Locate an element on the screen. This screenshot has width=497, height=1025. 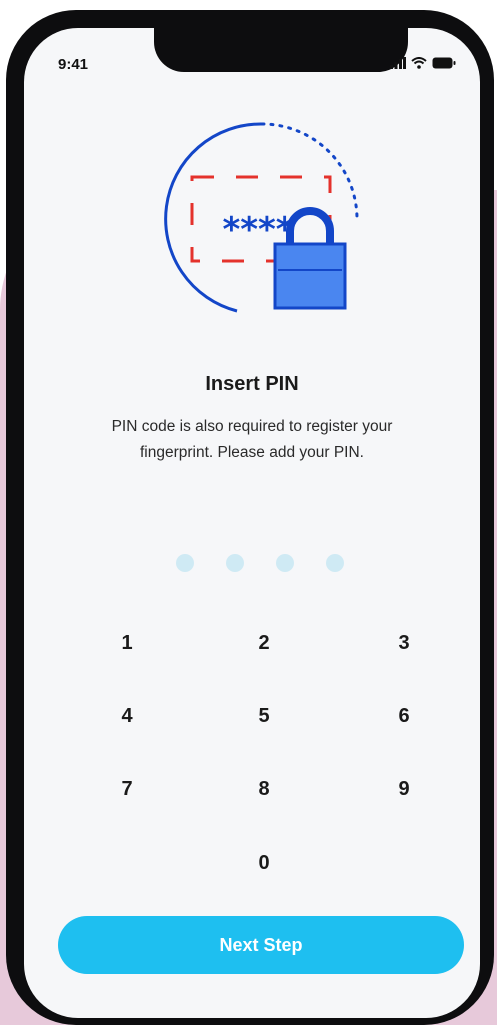
status-icons is located at coordinates (423, 63).